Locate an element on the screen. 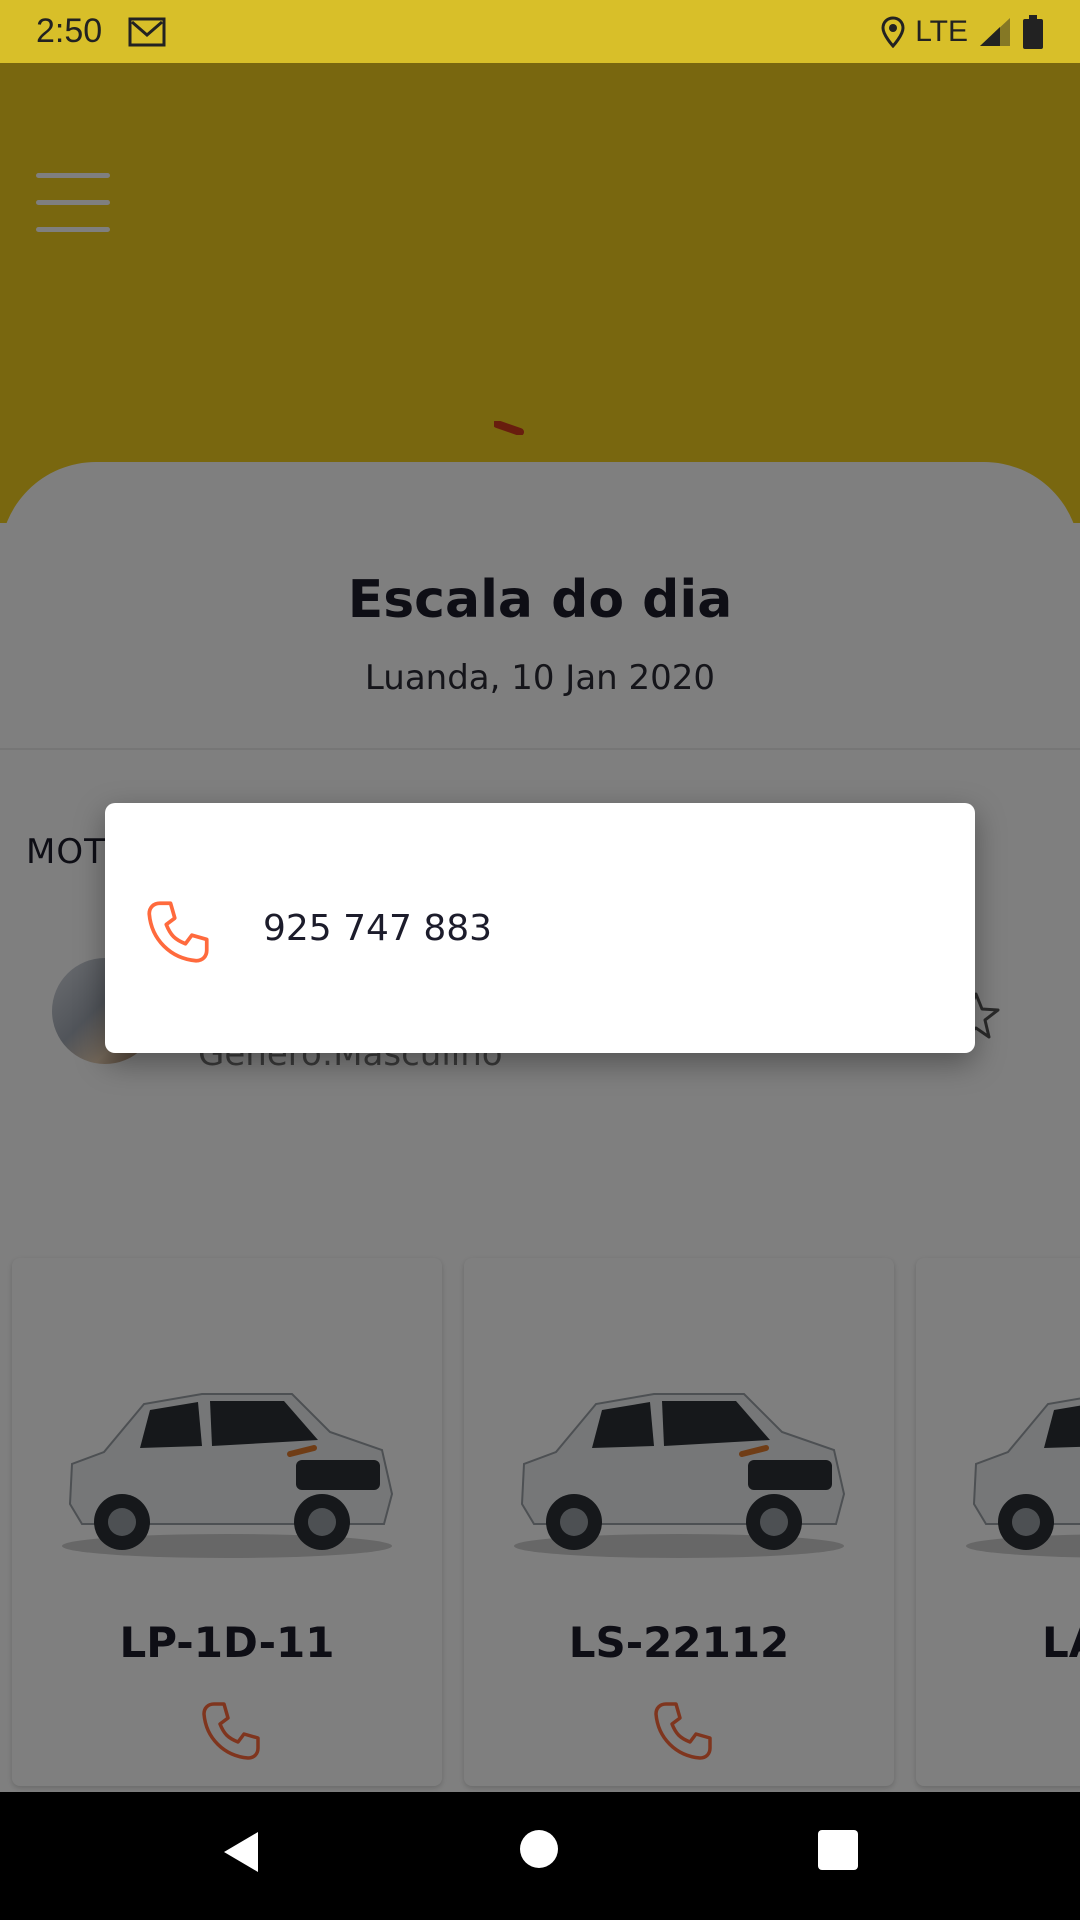 The height and width of the screenshot is (1920, 1080). location-icon is located at coordinates (893, 31).